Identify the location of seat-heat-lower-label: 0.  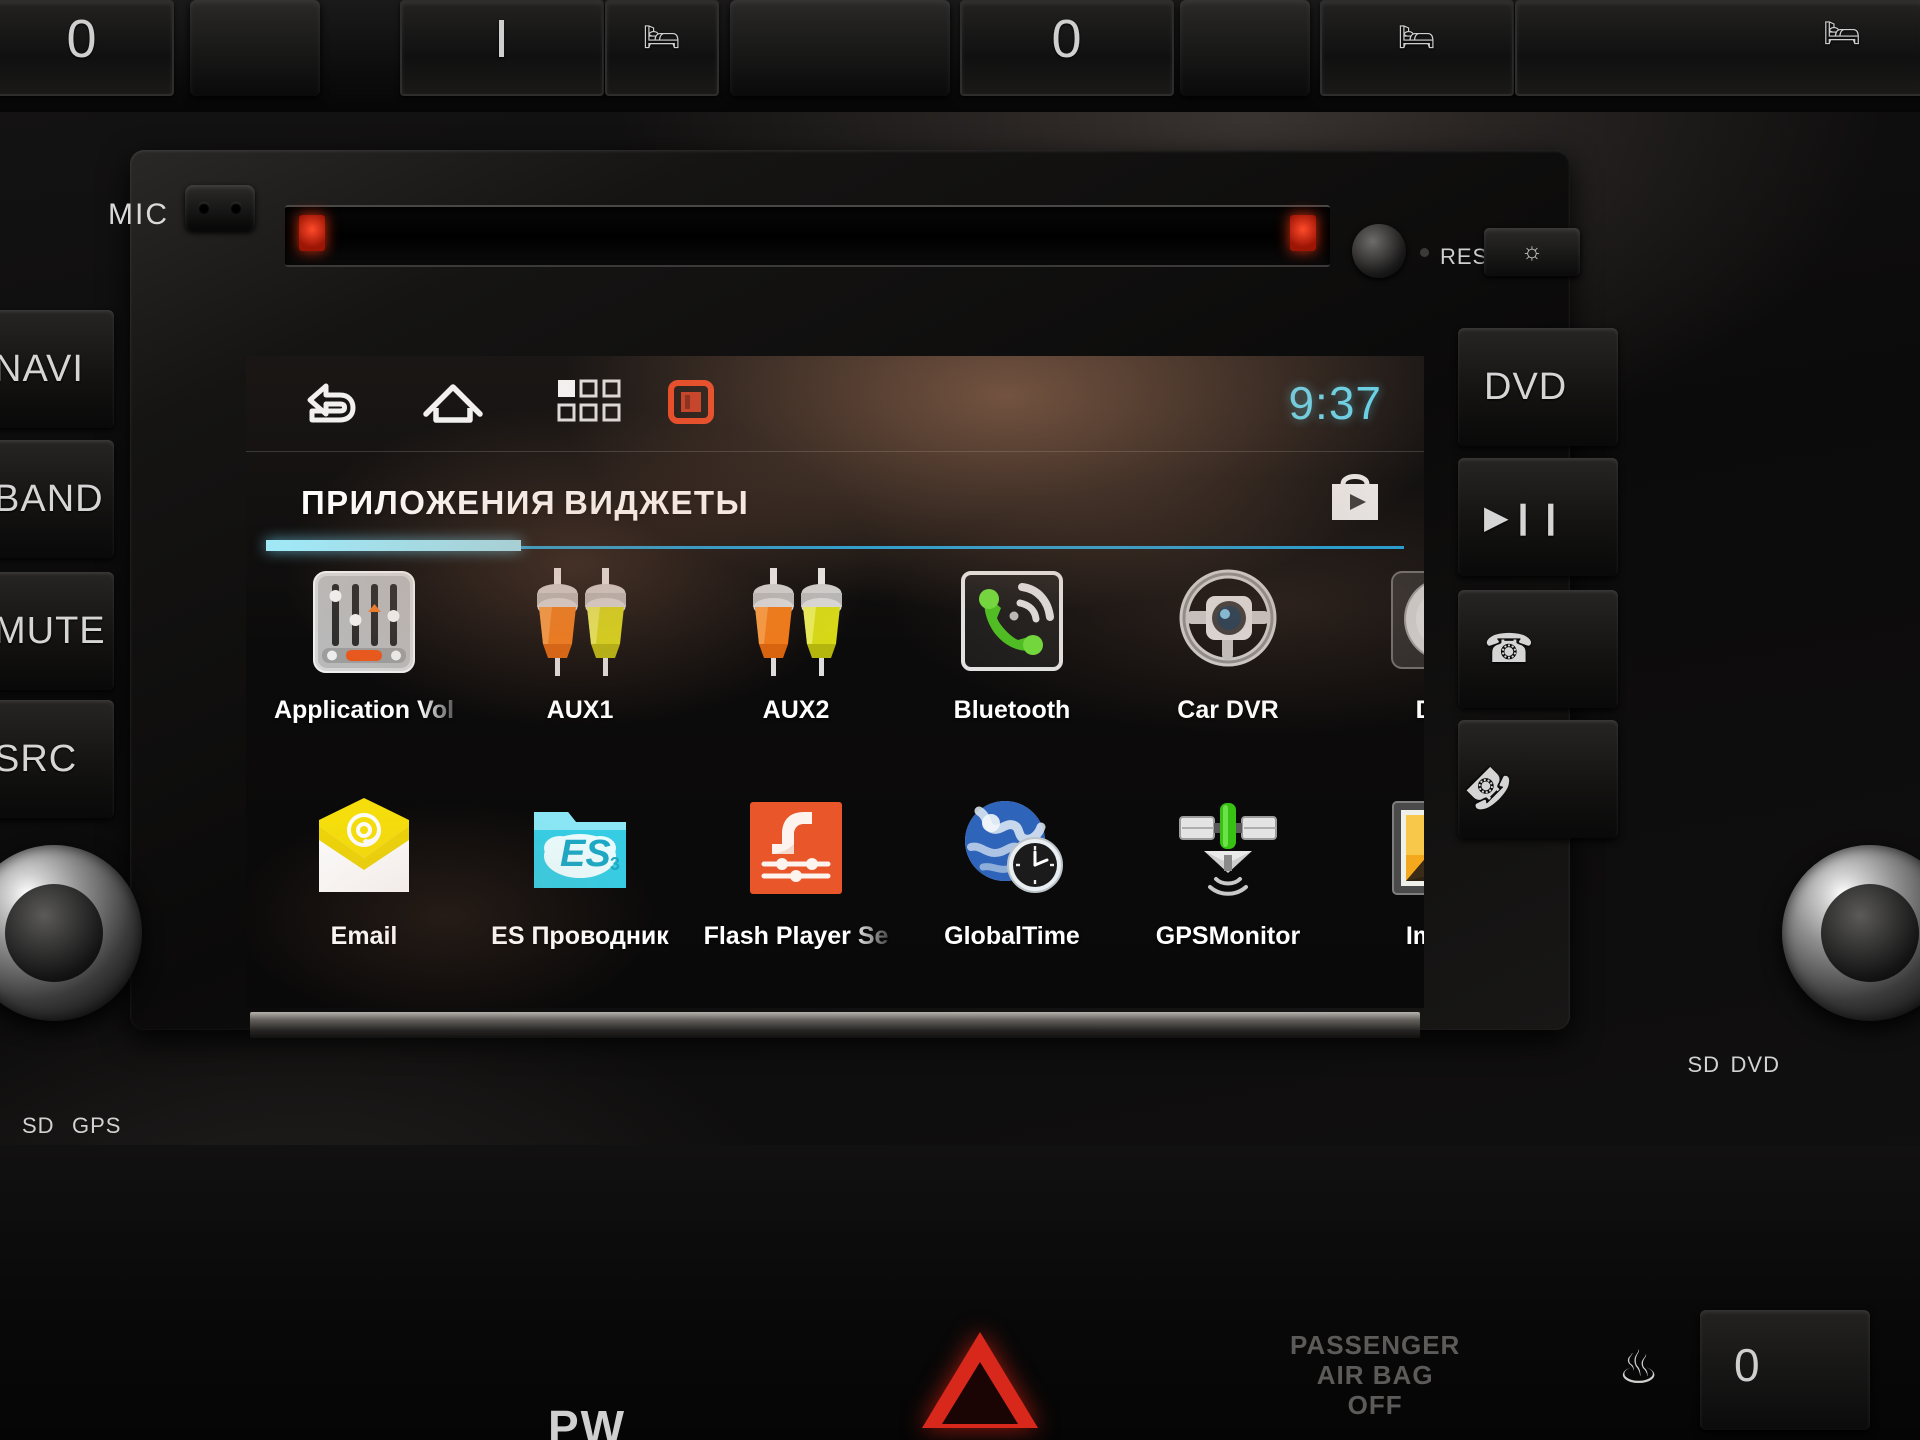
(1747, 1365).